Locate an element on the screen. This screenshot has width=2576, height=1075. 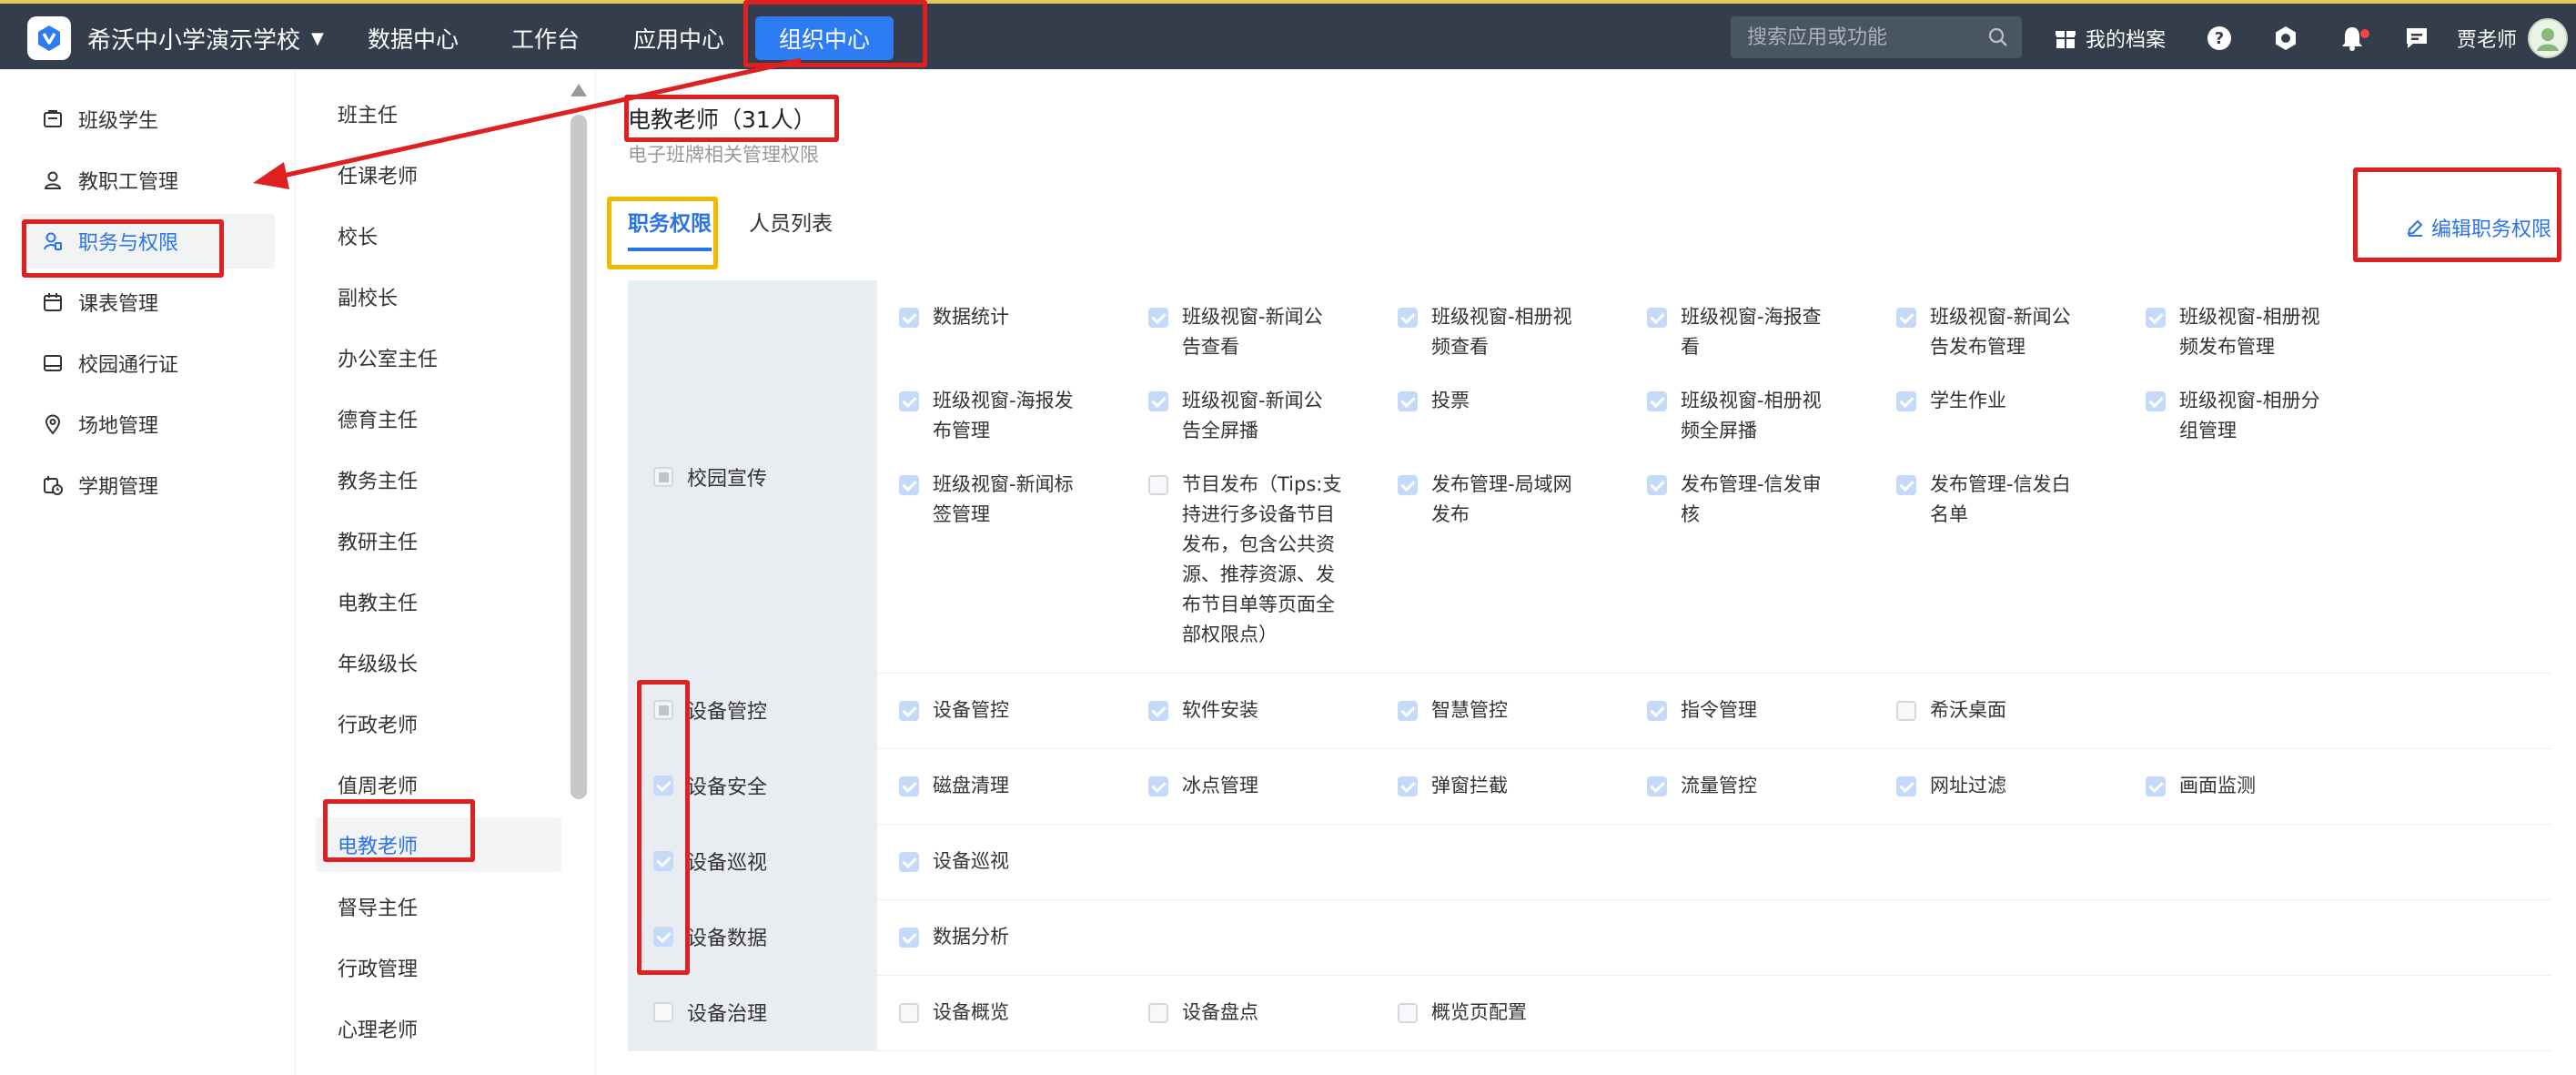
position-item: 行政管理 is located at coordinates (438, 968).